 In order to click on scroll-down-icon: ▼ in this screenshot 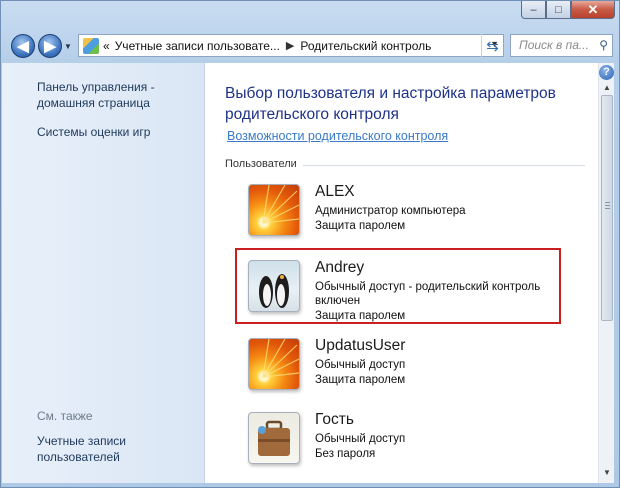, I will do `click(607, 473)`.